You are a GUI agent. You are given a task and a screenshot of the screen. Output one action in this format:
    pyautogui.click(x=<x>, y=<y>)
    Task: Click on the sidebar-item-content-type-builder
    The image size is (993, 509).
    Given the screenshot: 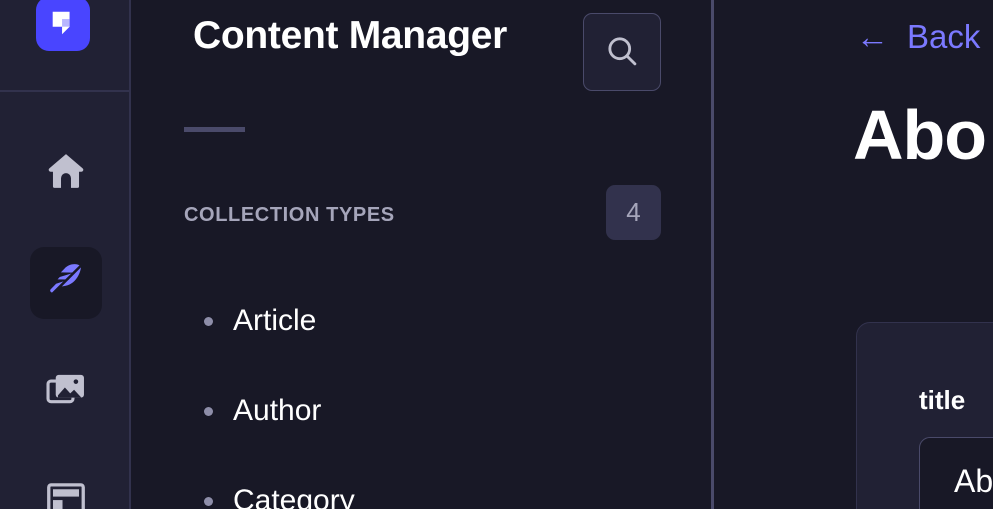 What is the action you would take?
    pyautogui.click(x=65, y=478)
    